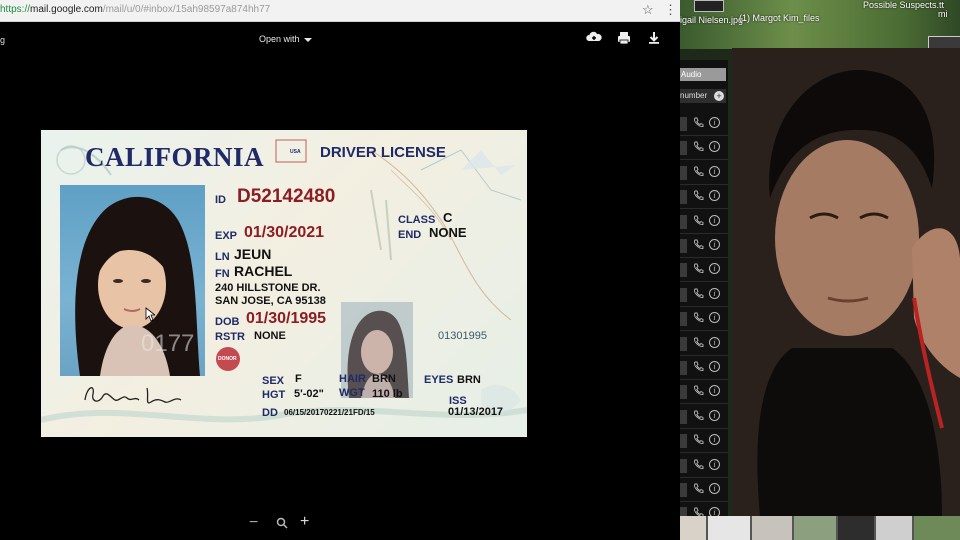  What do you see at coordinates (285, 39) in the screenshot?
I see `open-with-button: Open with` at bounding box center [285, 39].